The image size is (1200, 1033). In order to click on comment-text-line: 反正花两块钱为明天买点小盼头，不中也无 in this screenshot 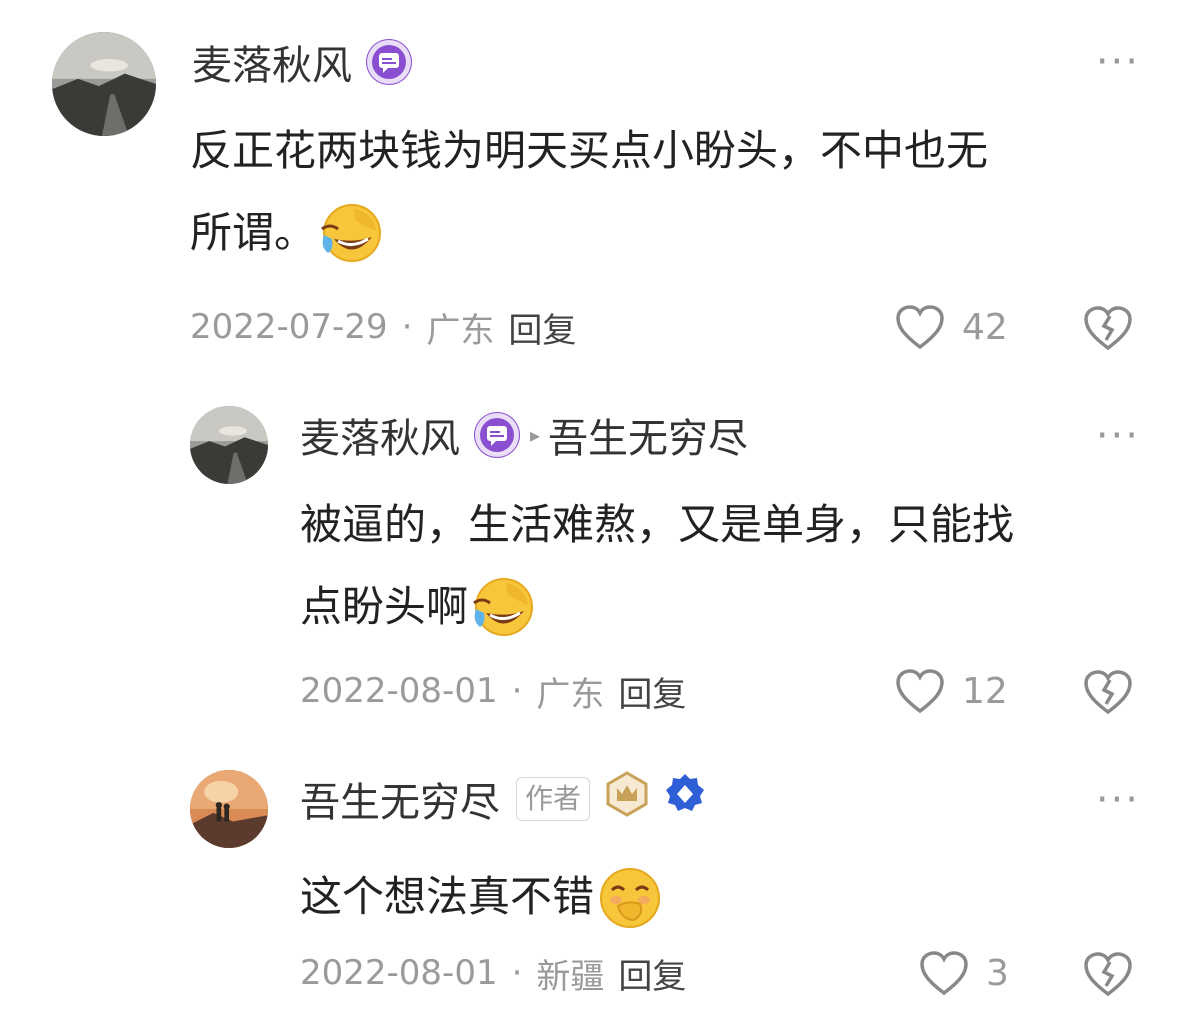, I will do `click(589, 150)`.